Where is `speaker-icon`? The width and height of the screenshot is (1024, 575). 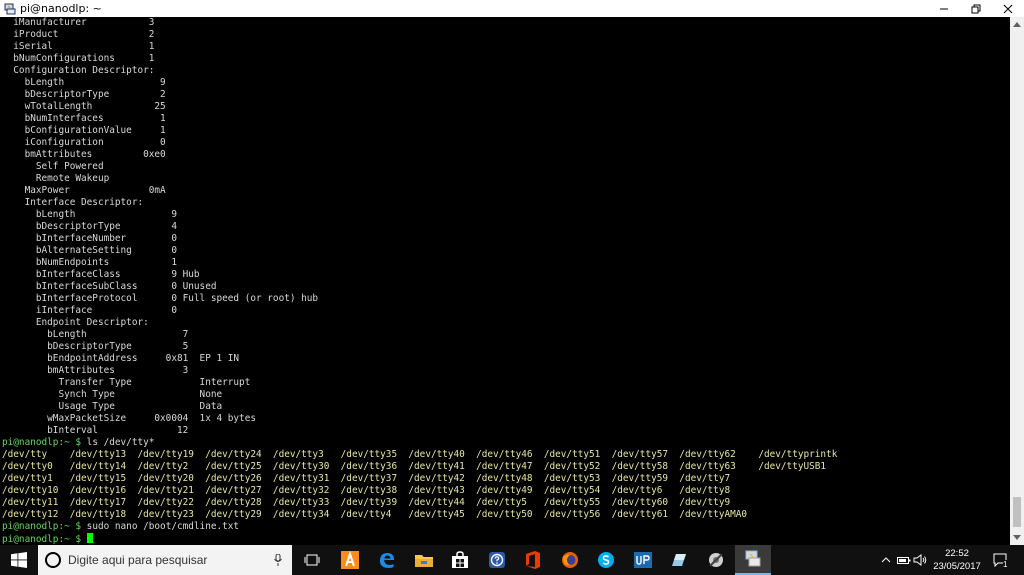 speaker-icon is located at coordinates (920, 560).